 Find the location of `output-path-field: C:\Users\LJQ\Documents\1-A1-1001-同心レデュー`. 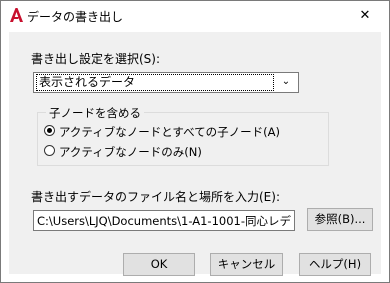

output-path-field: C:\Users\LJQ\Documents\1-A1-1001-同心レデュー is located at coordinates (164, 220).